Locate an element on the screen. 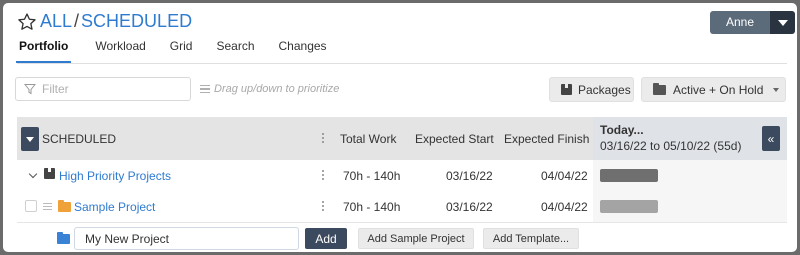 This screenshot has width=800, height=255. breadcrumb: ALL / SCHEDULED is located at coordinates (116, 21).